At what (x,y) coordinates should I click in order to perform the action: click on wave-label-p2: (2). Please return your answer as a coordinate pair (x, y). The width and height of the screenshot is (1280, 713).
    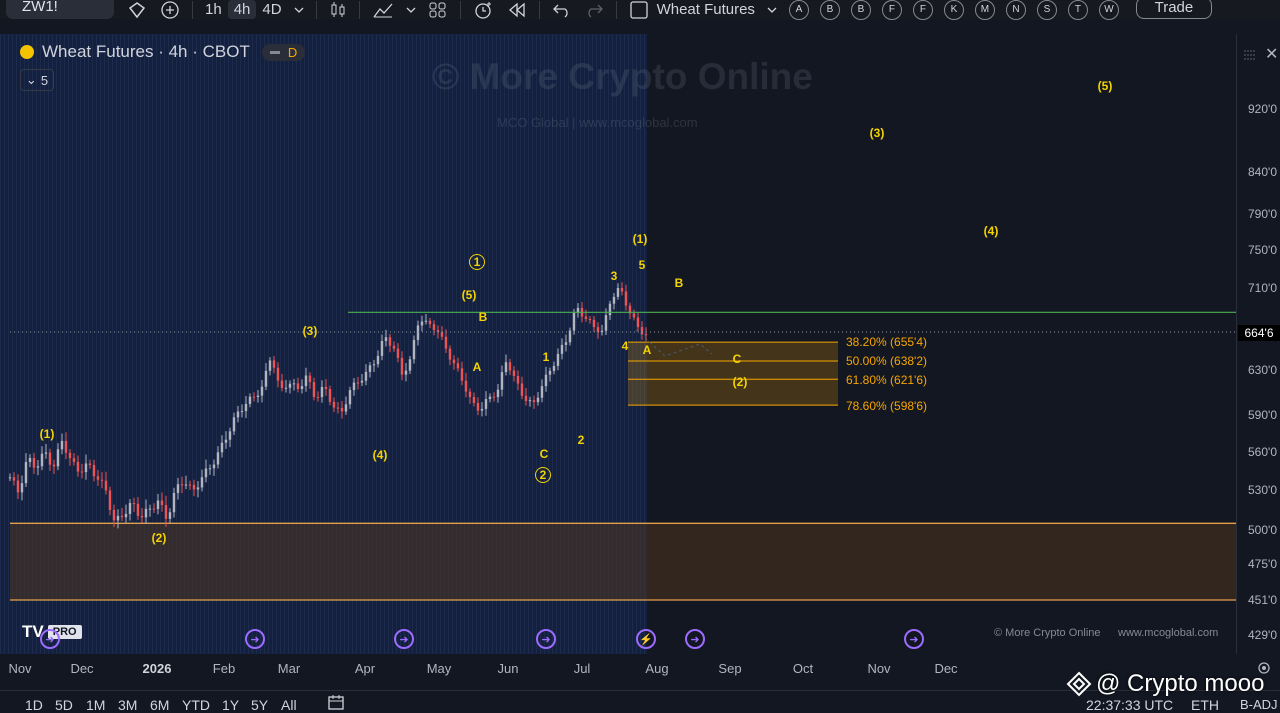
    Looking at the image, I should click on (740, 382).